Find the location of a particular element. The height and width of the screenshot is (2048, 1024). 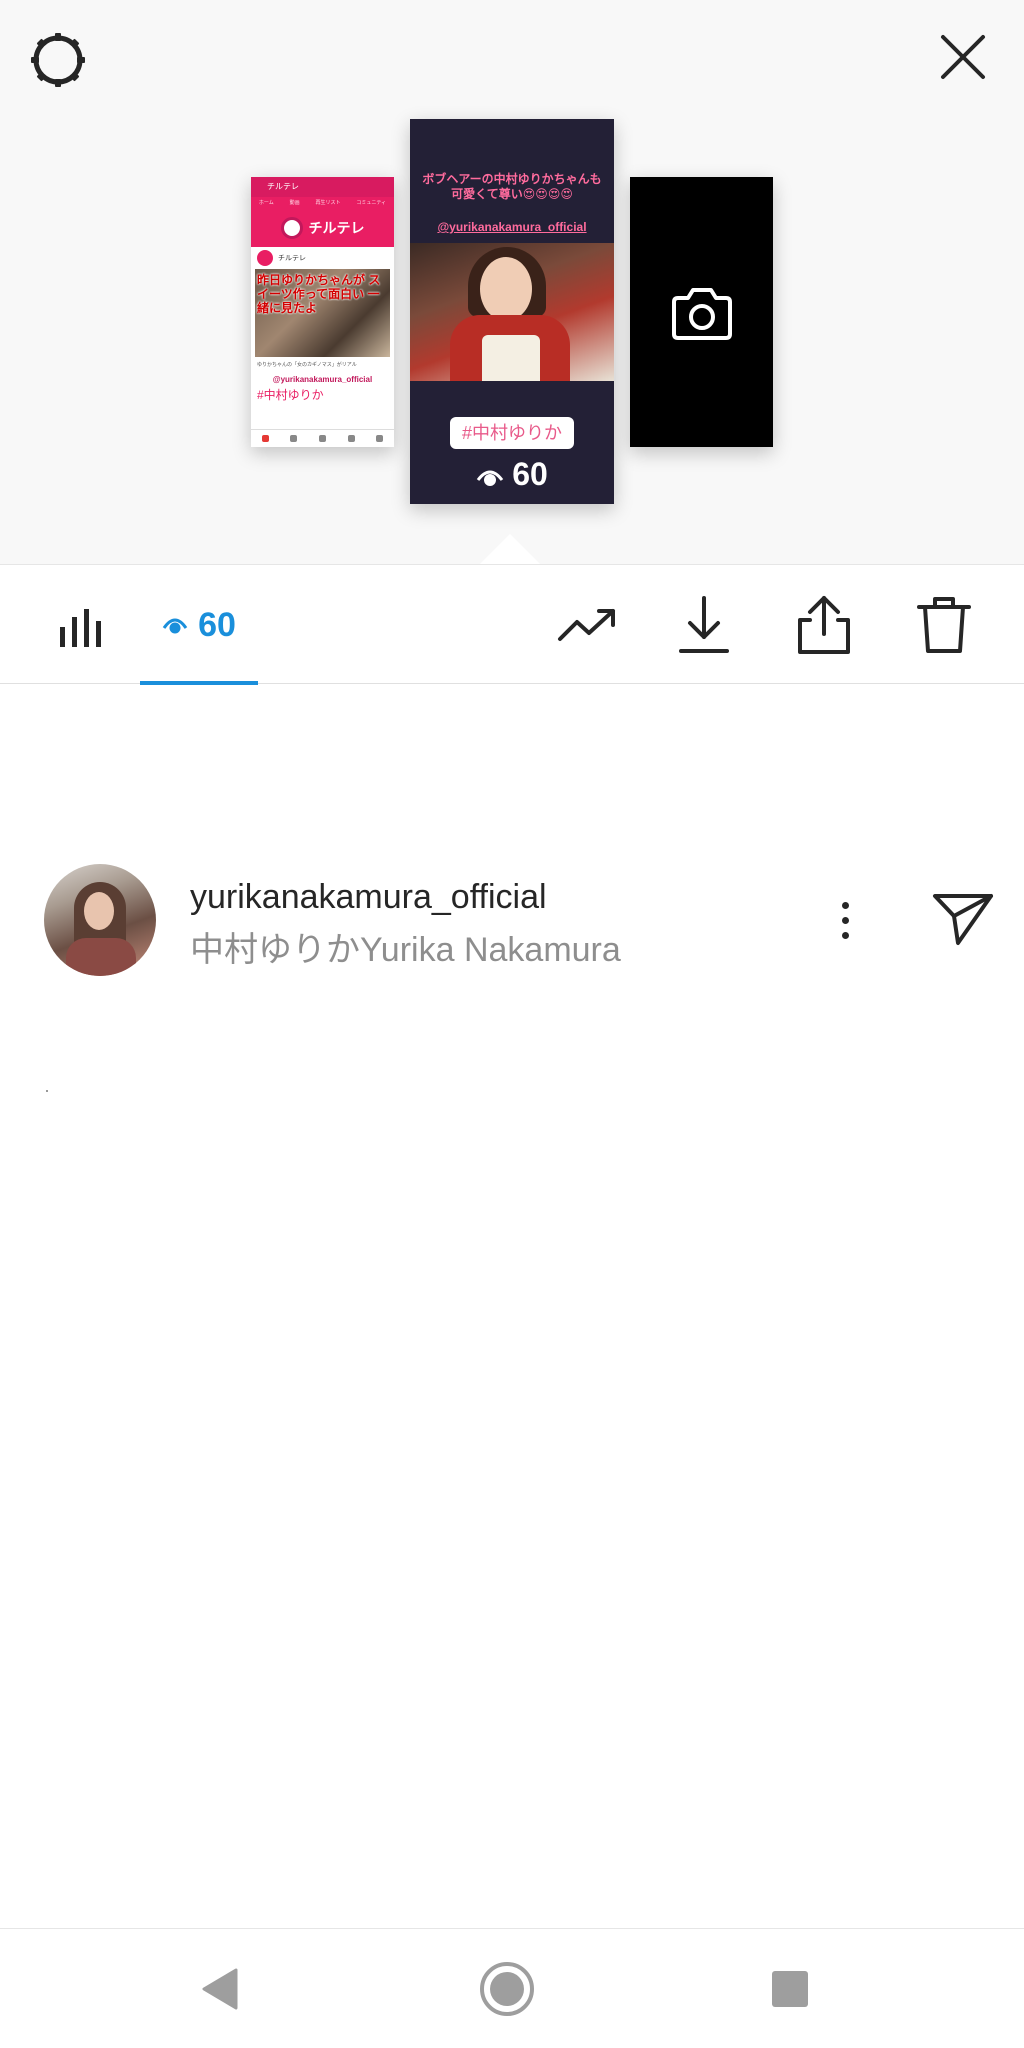

back-triangle-icon is located at coordinates (220, 1989).